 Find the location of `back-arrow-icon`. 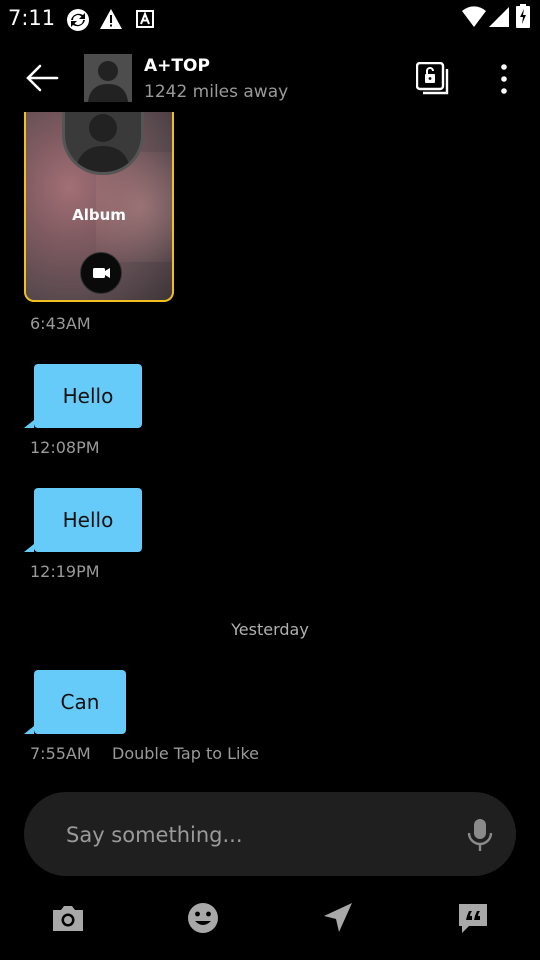

back-arrow-icon is located at coordinates (42, 78).